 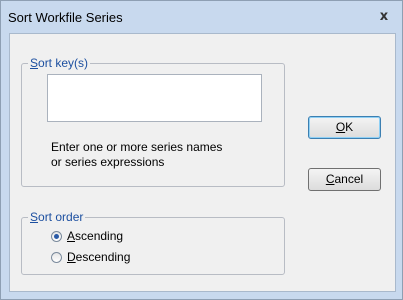 What do you see at coordinates (201, 17) in the screenshot?
I see `title-bar: Sort Workfile Series x` at bounding box center [201, 17].